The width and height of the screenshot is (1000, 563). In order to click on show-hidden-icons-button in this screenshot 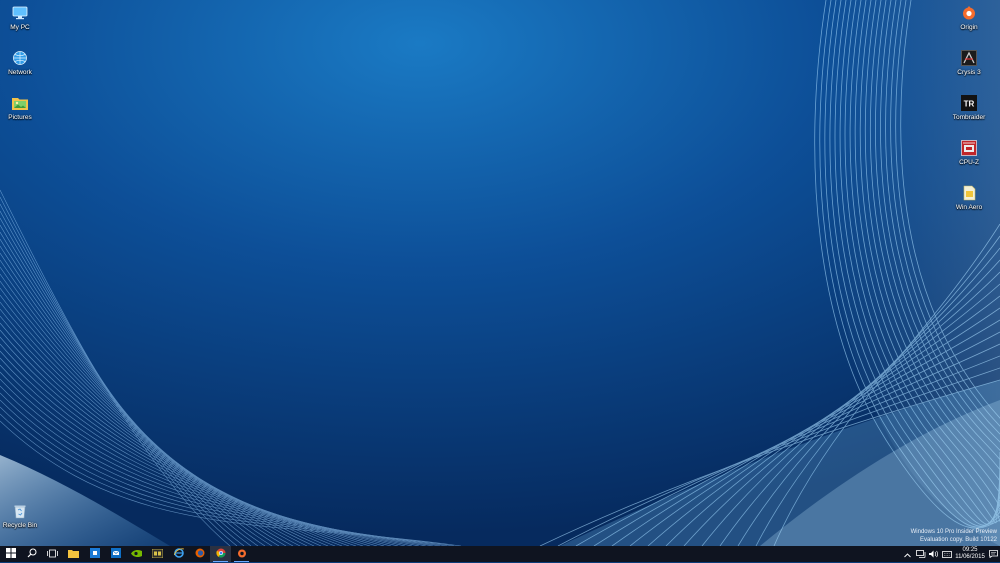, I will do `click(907, 554)`.